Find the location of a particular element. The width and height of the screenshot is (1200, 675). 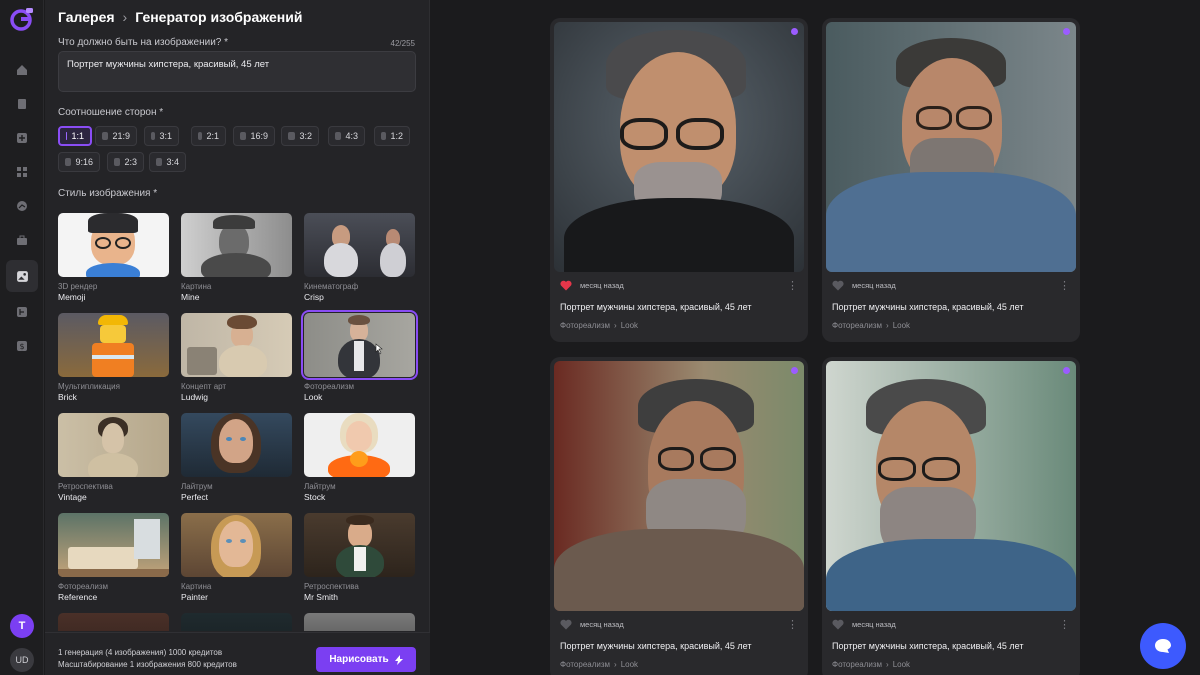

breadcrumb: Галерея › Генератор изображений is located at coordinates (180, 17).